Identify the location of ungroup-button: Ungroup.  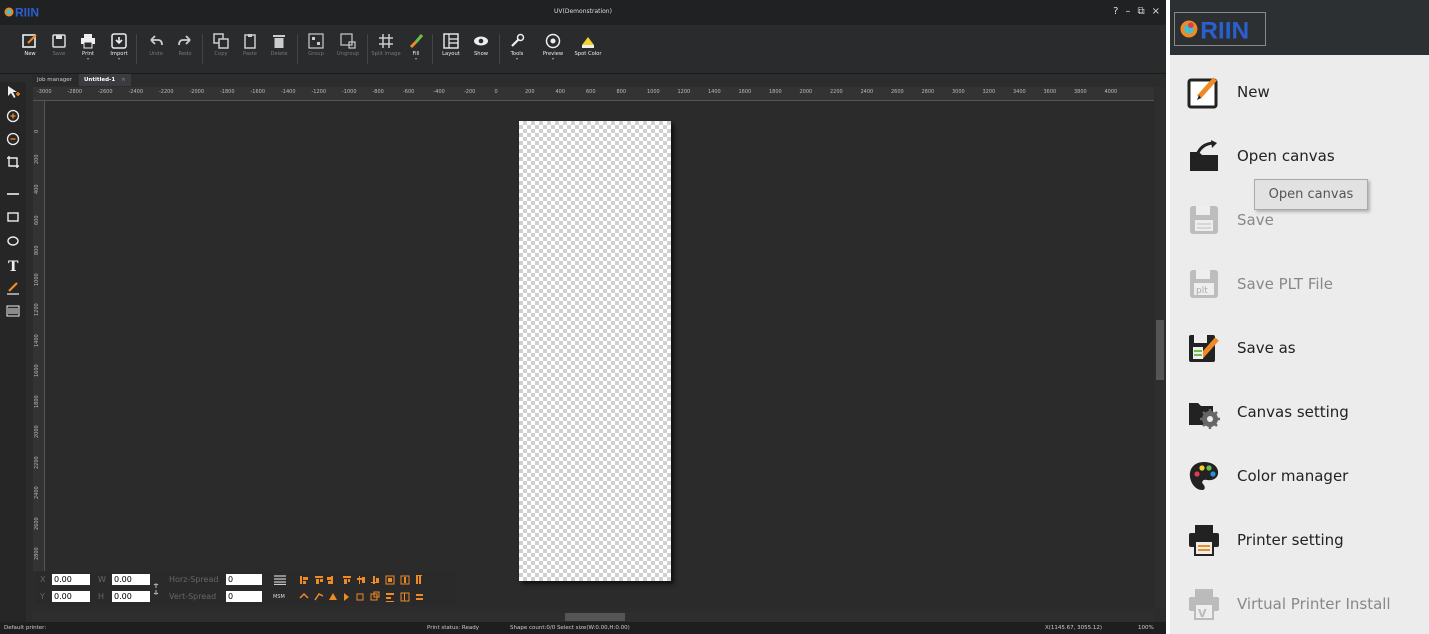
(348, 50).